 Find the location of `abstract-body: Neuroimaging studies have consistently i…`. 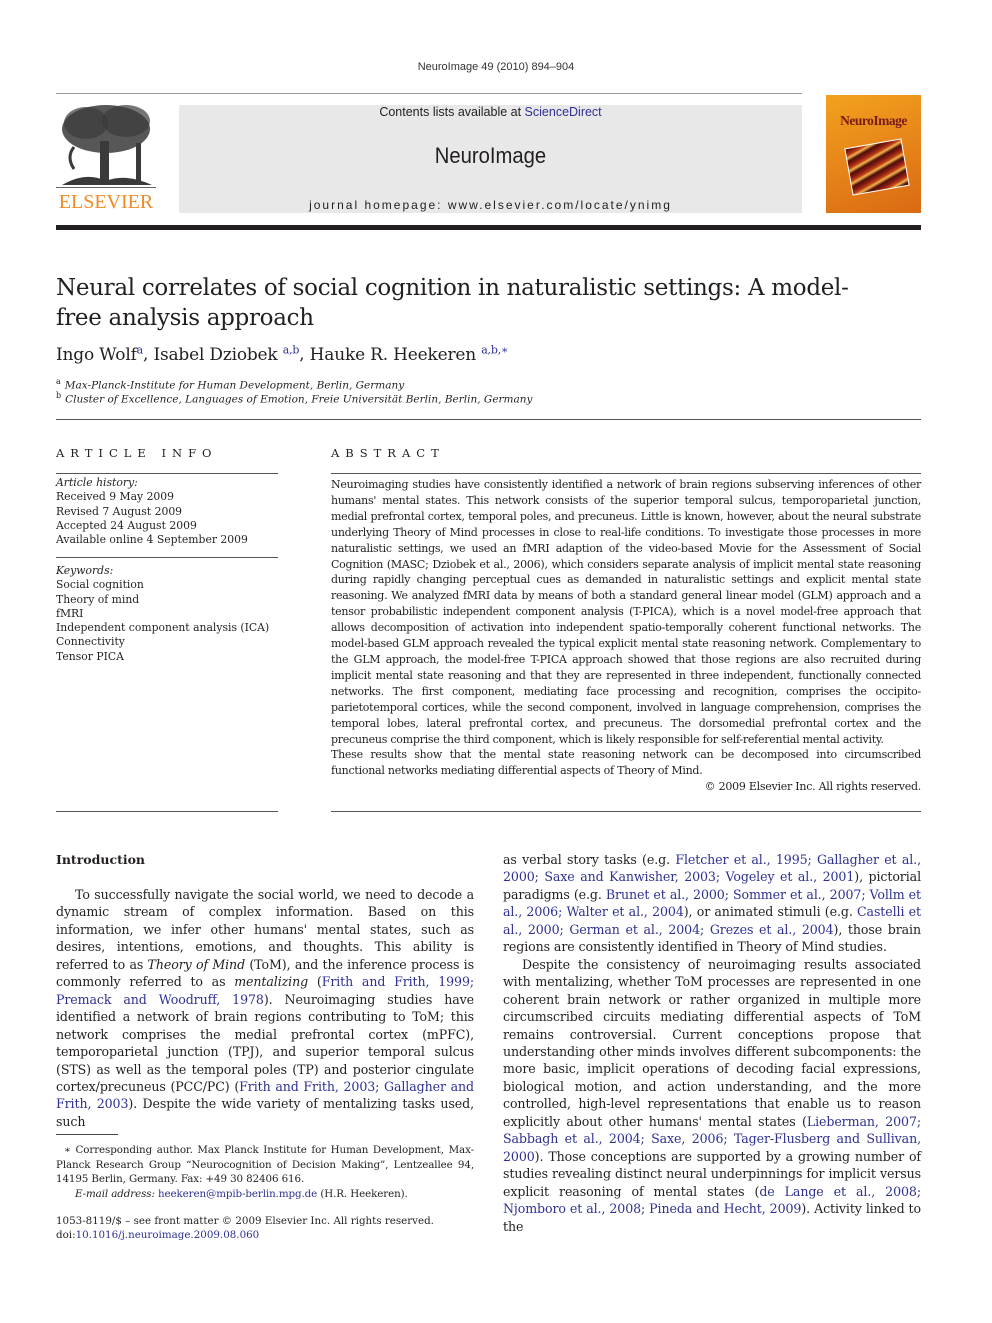

abstract-body: Neuroimaging studies have consistently i… is located at coordinates (626, 636).